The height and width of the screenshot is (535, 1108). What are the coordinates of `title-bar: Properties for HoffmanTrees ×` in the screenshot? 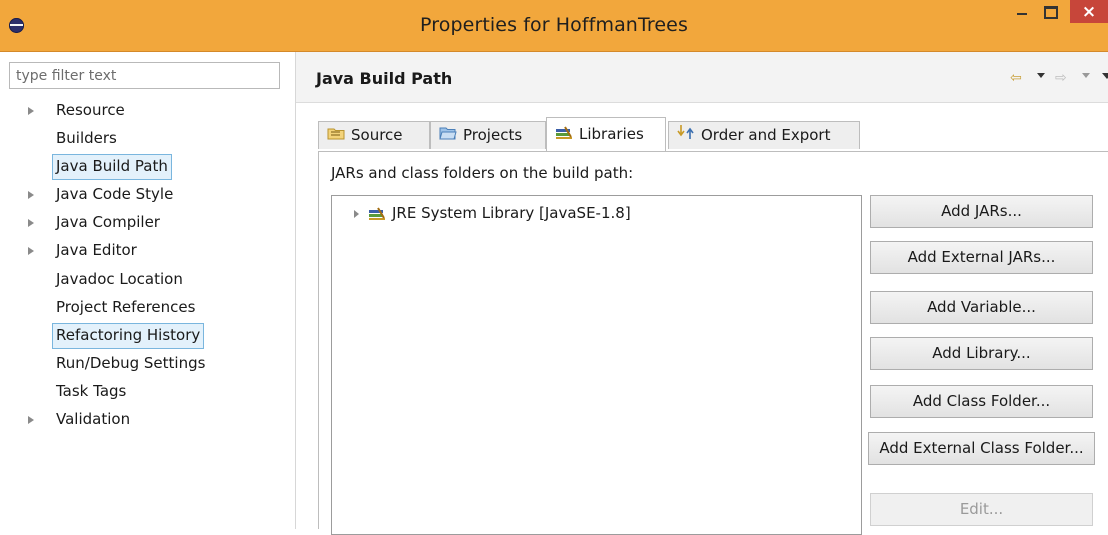 It's located at (554, 26).